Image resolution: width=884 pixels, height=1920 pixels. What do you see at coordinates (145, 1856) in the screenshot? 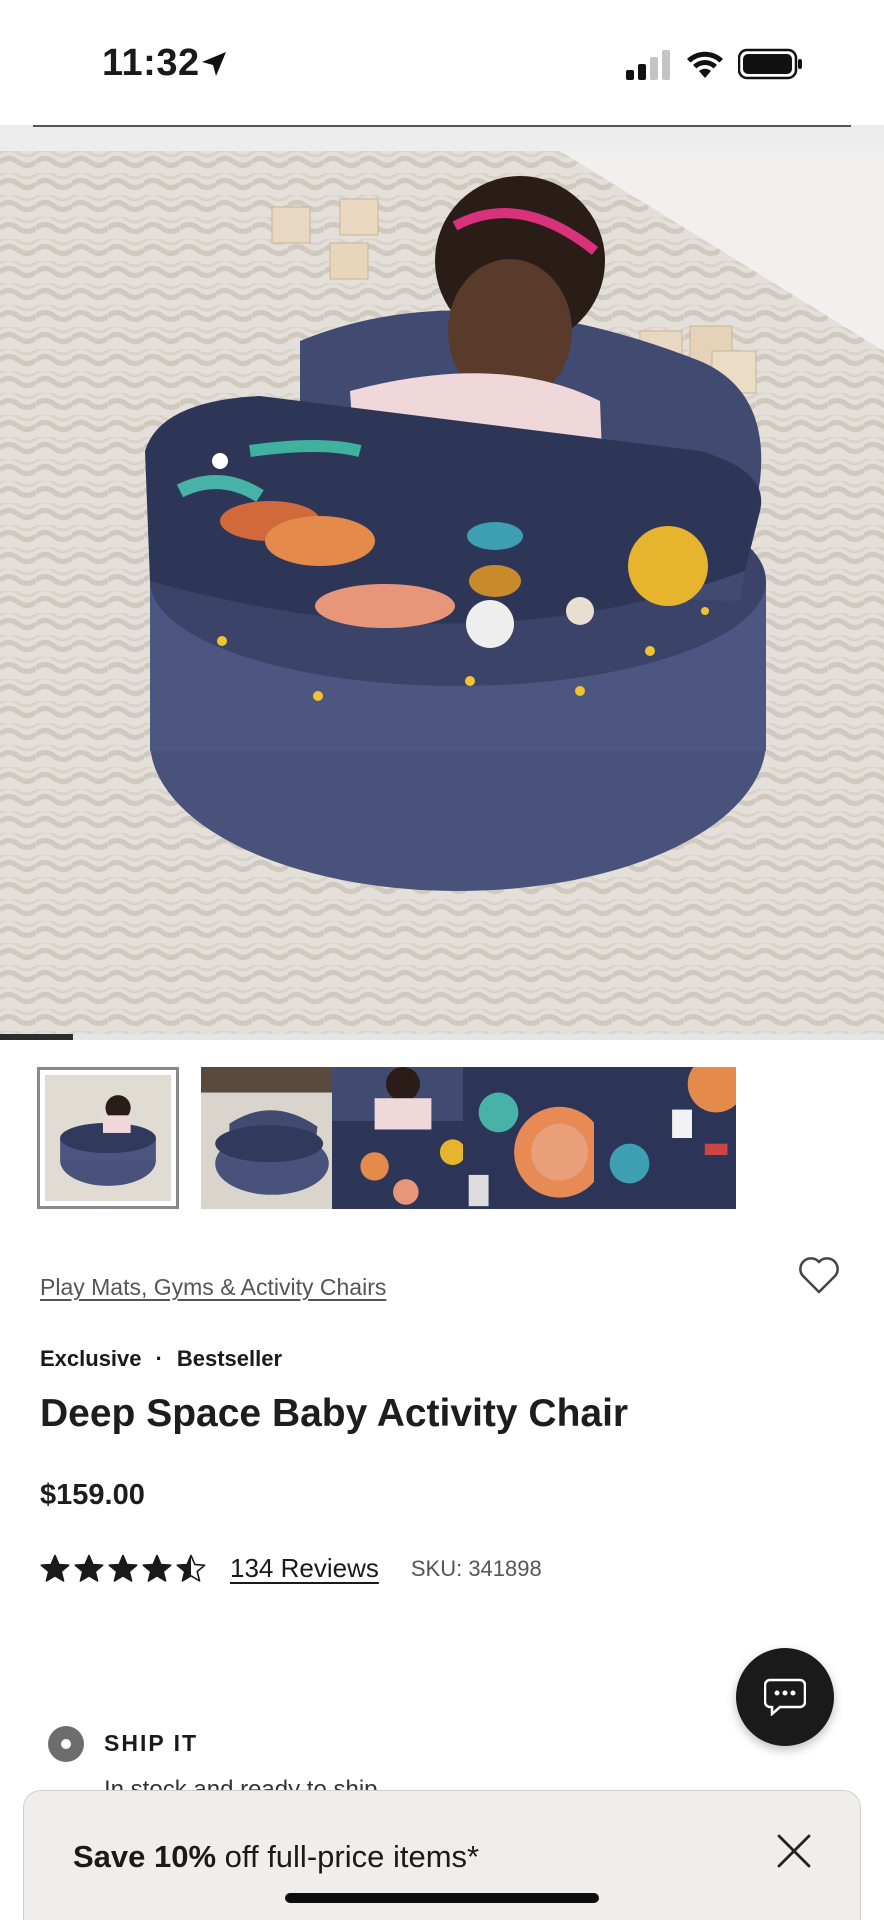
I see `promo-bold: Save 10%` at bounding box center [145, 1856].